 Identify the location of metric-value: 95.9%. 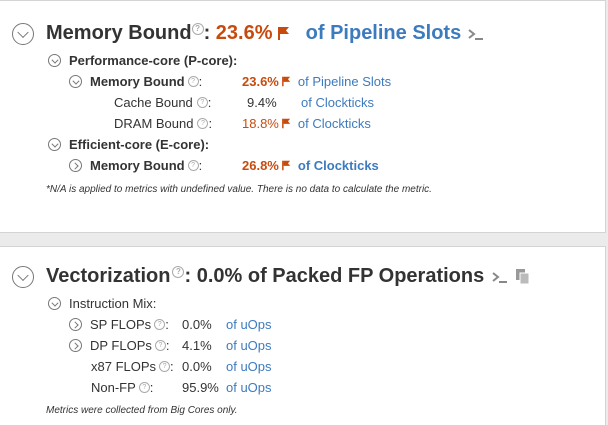
(200, 387).